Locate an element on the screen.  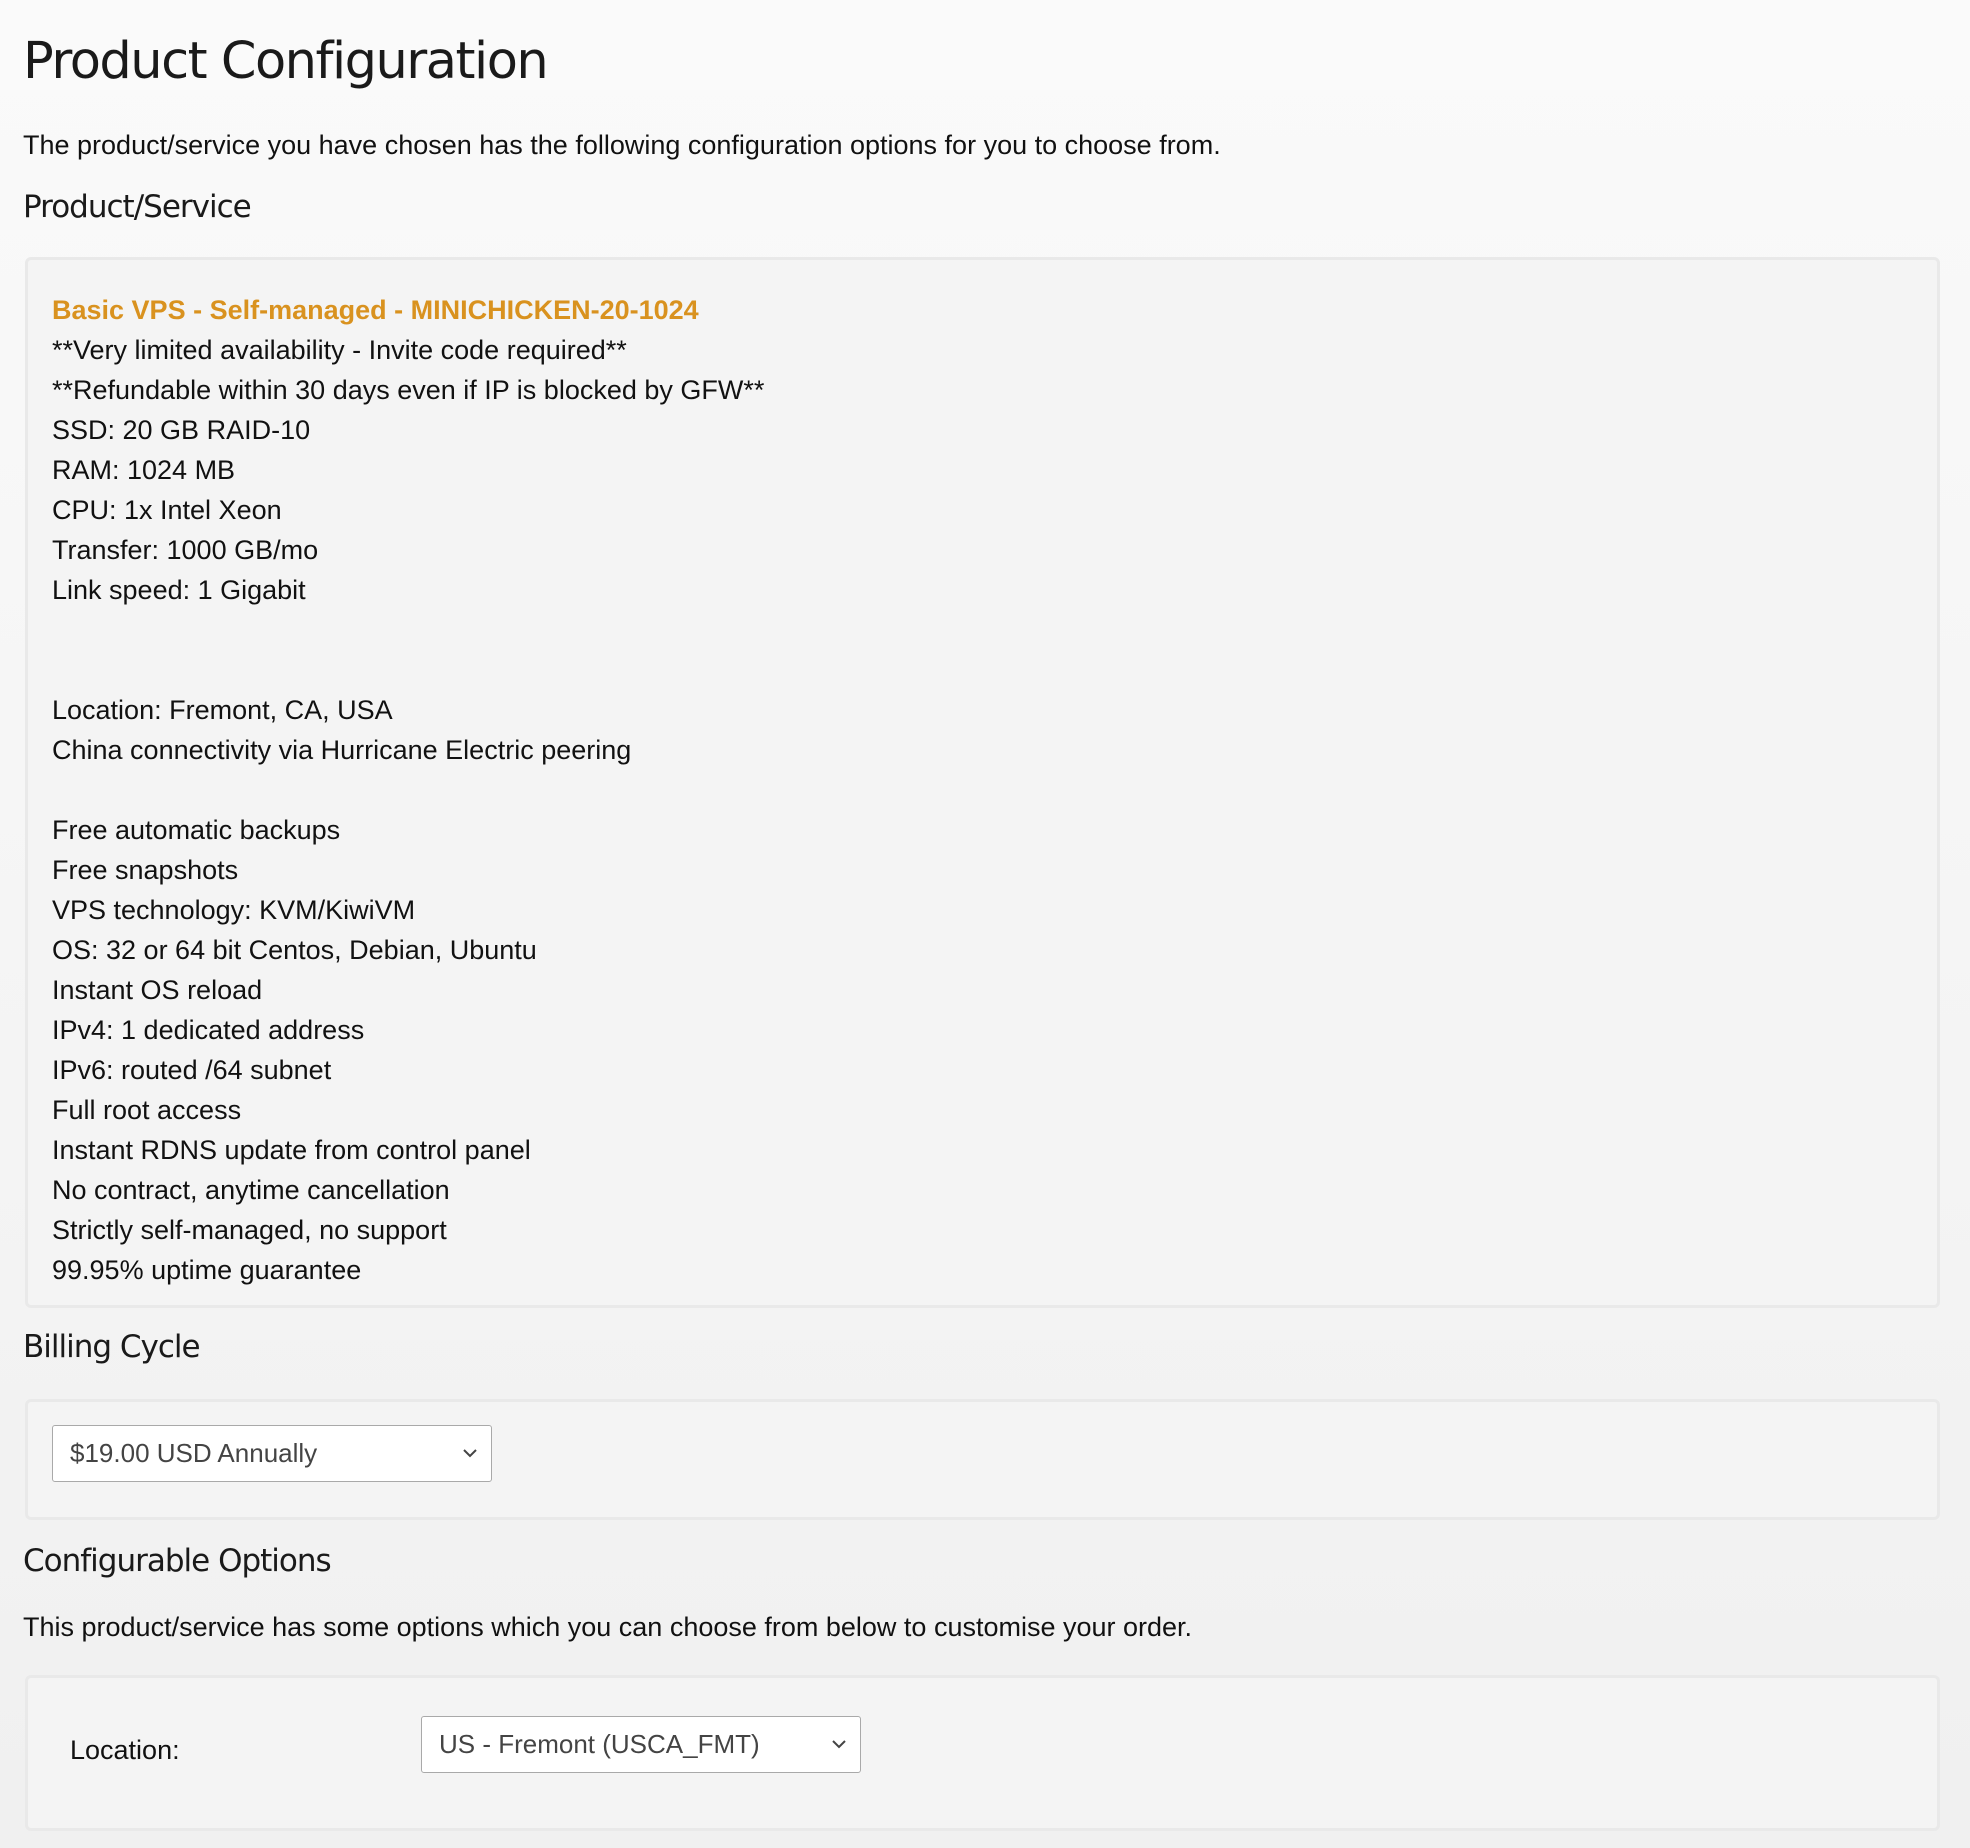
configurable-options-panel: Location: US - Fremont (USCA_FMT) is located at coordinates (982, 1753).